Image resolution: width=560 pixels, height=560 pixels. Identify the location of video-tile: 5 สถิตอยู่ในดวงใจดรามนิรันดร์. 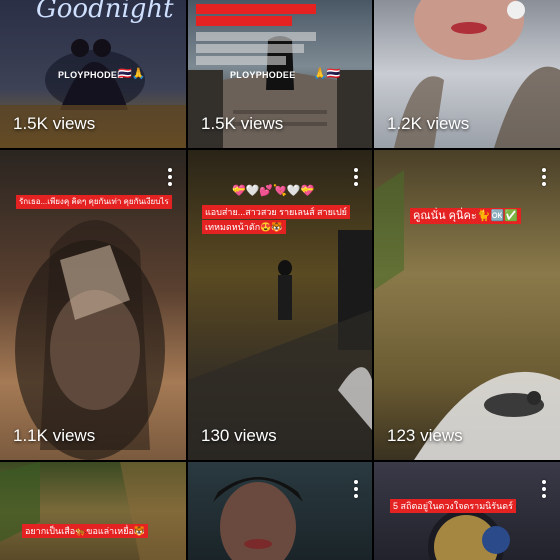
(467, 511).